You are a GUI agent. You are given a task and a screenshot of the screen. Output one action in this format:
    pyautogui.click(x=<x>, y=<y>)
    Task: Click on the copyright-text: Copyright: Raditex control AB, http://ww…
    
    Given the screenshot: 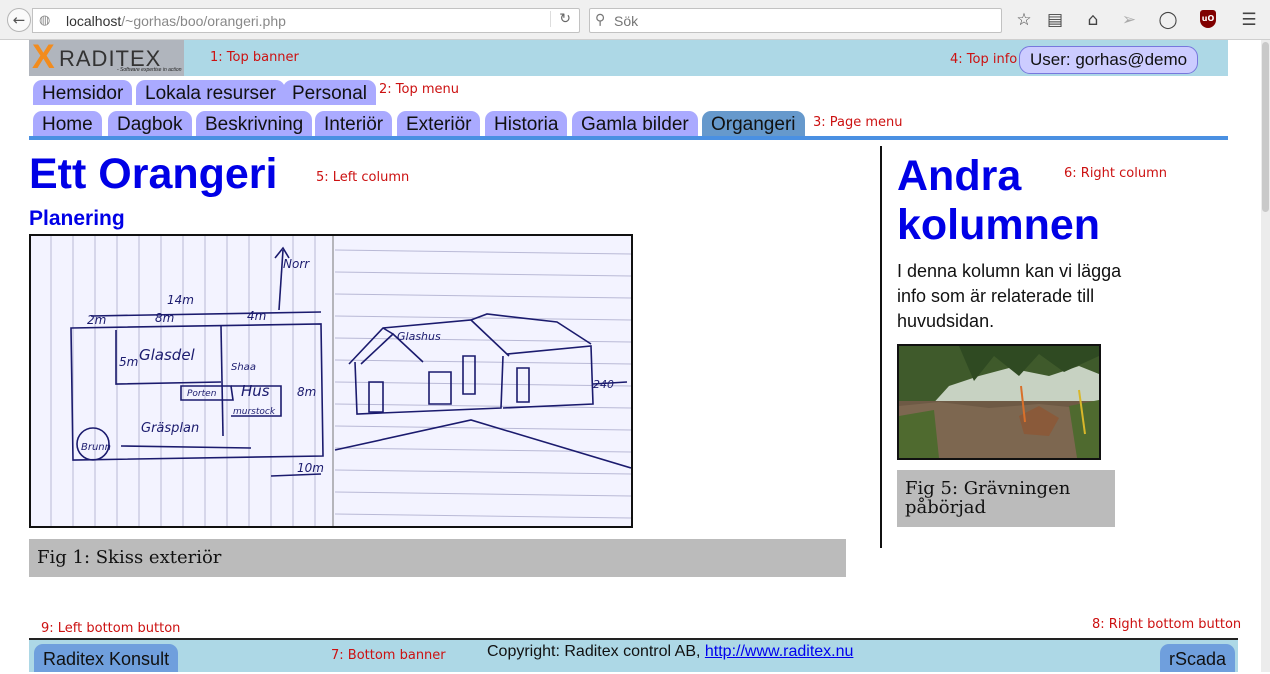 What is the action you would take?
    pyautogui.click(x=670, y=652)
    